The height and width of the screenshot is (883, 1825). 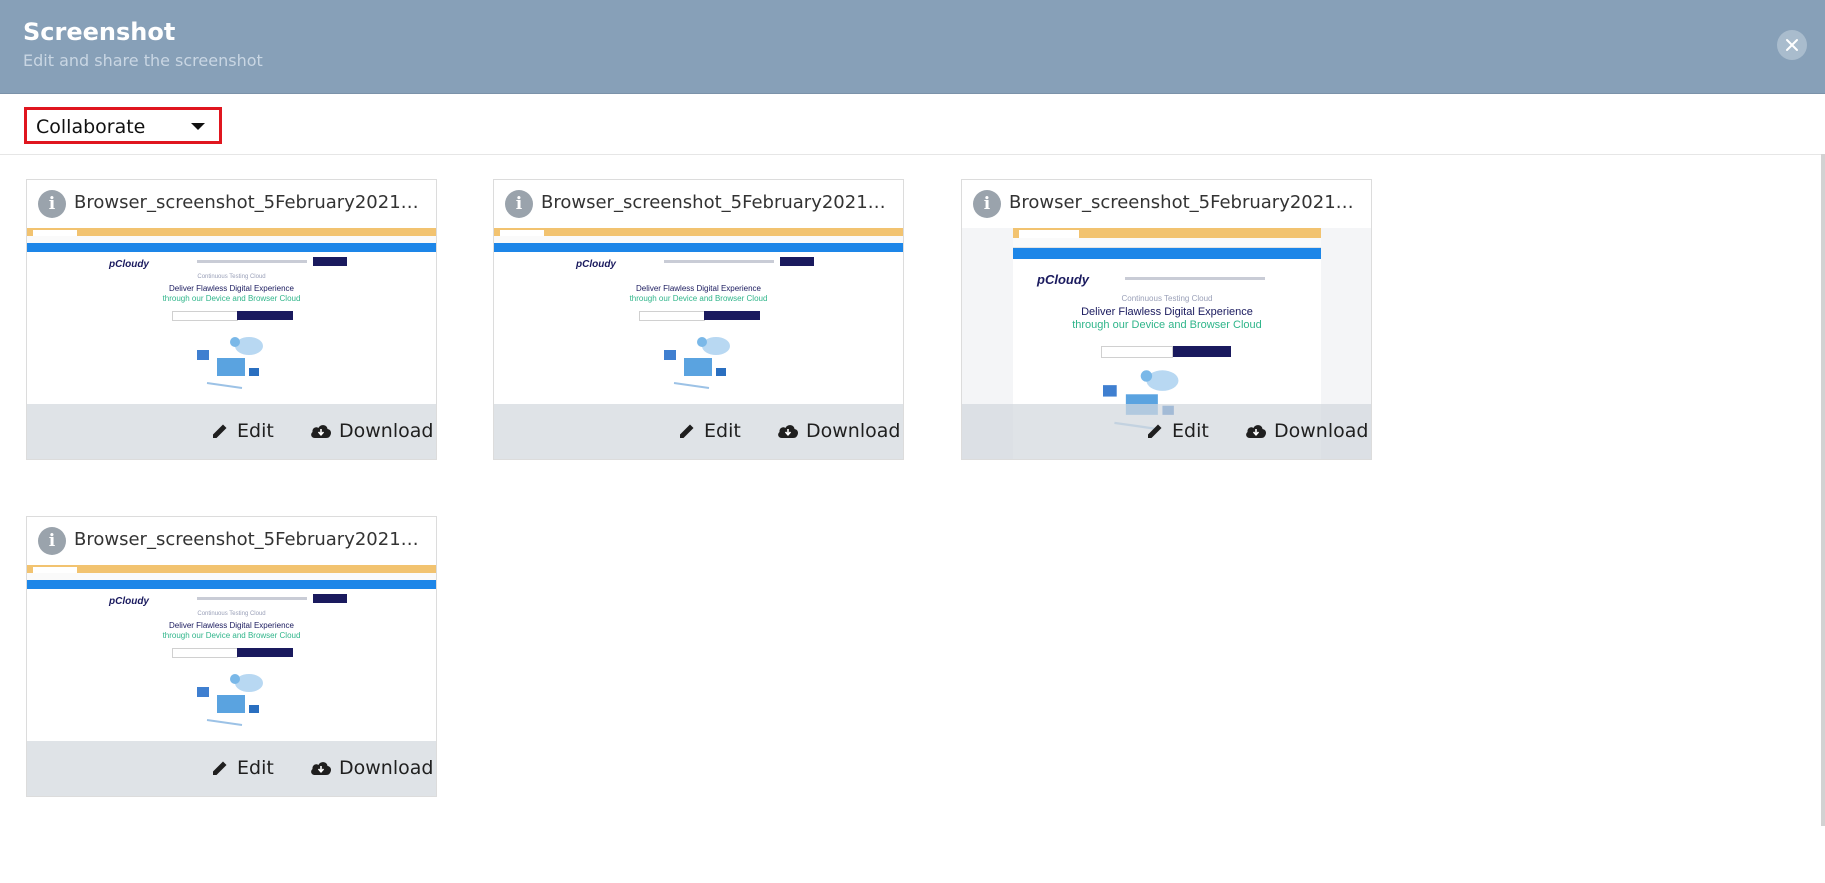 I want to click on mode-select: Collaborate, so click(x=123, y=125).